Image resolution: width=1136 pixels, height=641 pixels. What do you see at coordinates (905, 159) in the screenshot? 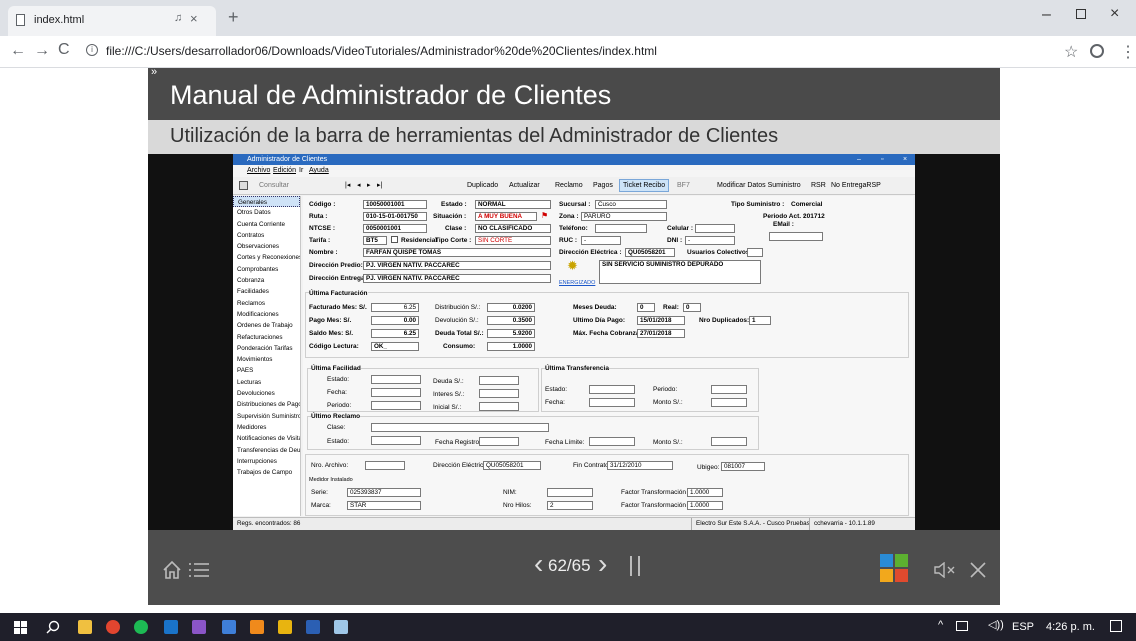
I see `app-close-icon: ×` at bounding box center [905, 159].